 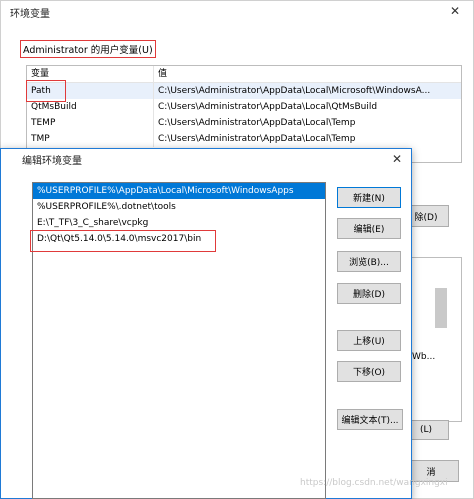 I want to click on environment-variables-title: 环境变量, so click(x=30, y=14).